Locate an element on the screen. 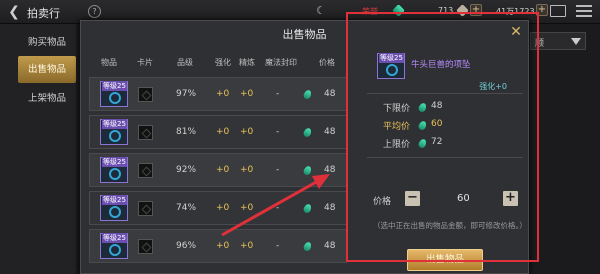 This screenshot has width=600, height=274. item-name: 牛头巨兽的项坠 is located at coordinates (441, 65).